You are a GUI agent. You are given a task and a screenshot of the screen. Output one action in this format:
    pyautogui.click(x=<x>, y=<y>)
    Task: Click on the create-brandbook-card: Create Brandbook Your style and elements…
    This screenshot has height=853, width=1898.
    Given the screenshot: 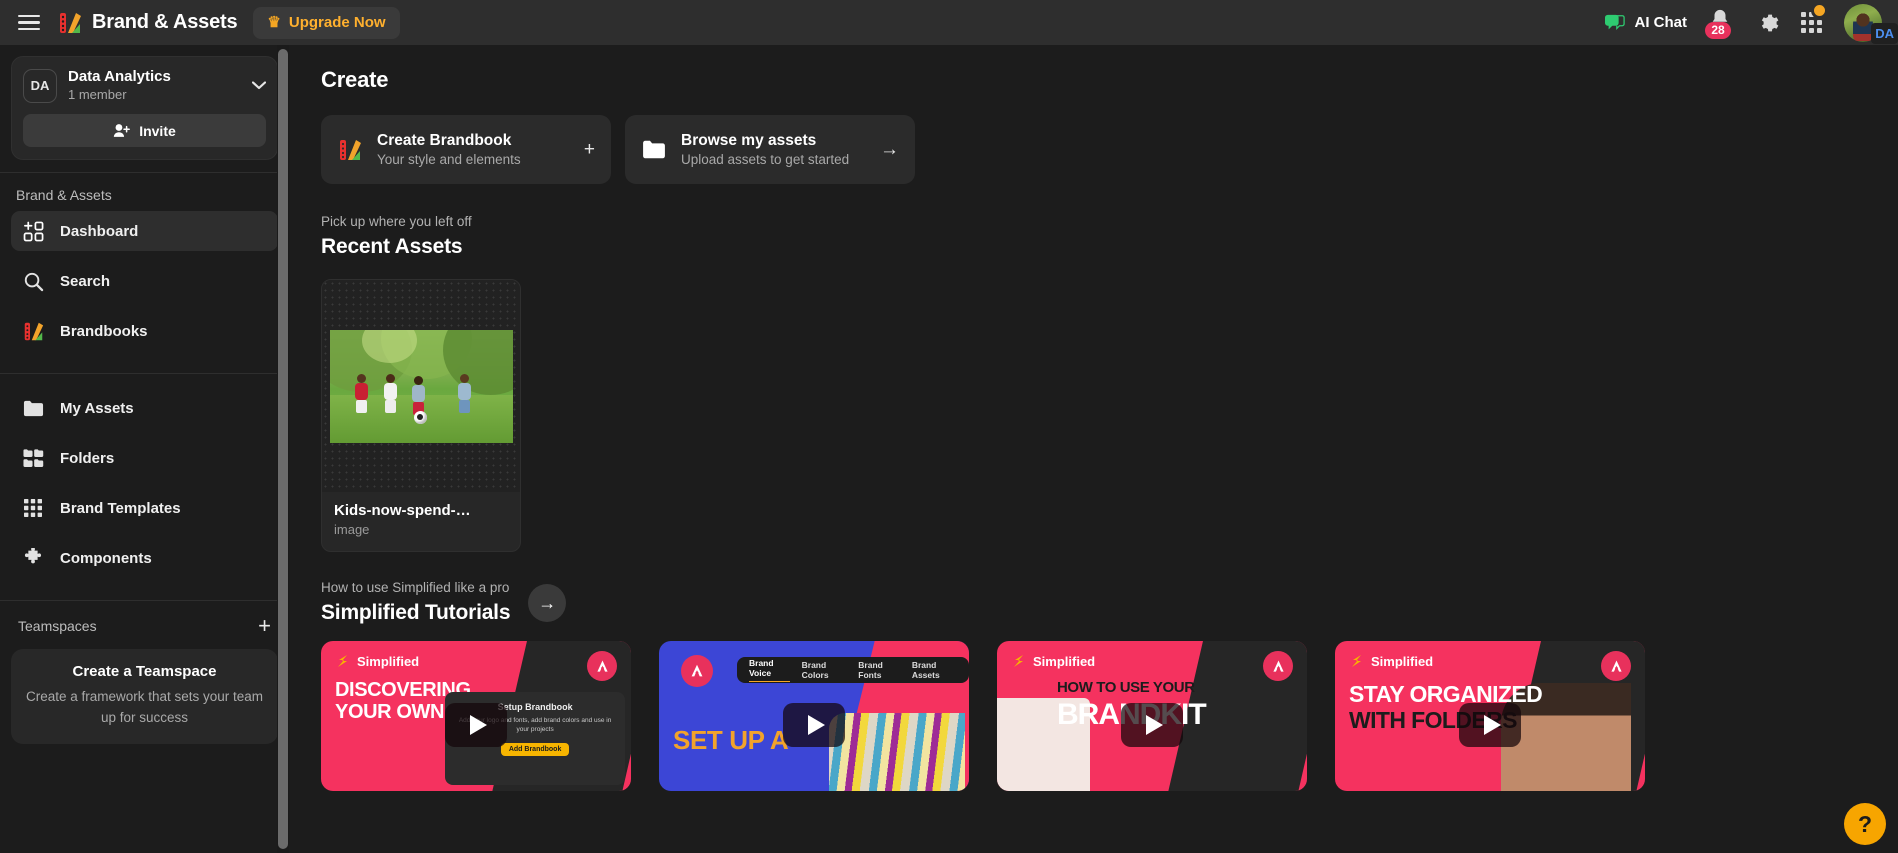 What is the action you would take?
    pyautogui.click(x=466, y=149)
    